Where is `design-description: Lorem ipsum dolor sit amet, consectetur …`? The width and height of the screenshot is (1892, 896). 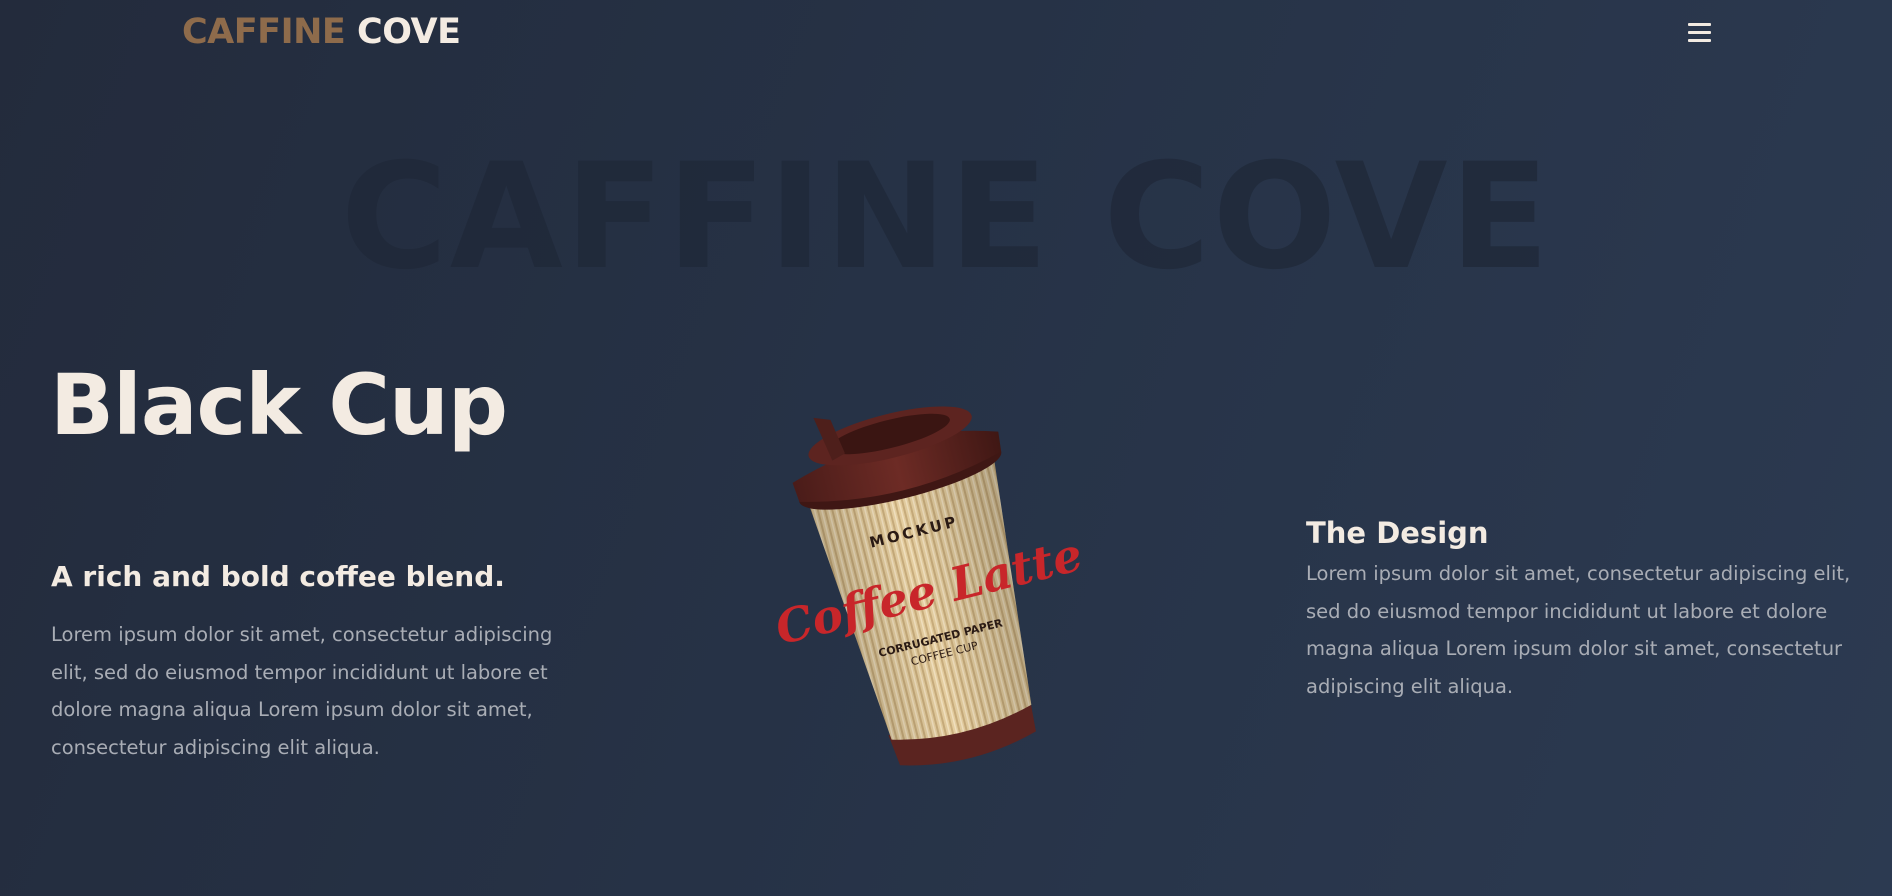 design-description: Lorem ipsum dolor sit amet, consectetur … is located at coordinates (1578, 630).